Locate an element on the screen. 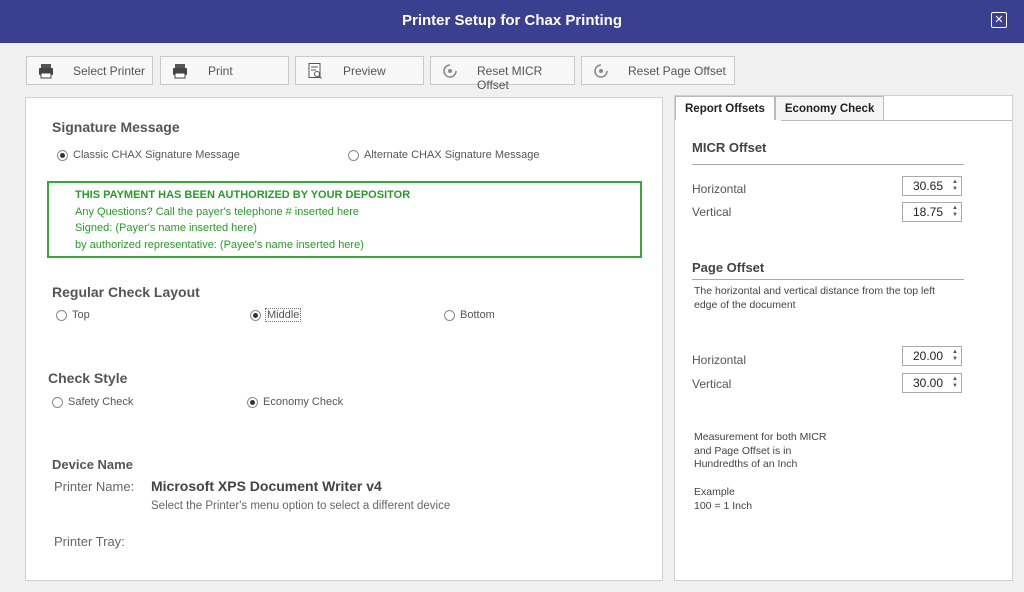 The height and width of the screenshot is (592, 1024). title-bar: Printer Setup for Chax Printing ✕ is located at coordinates (512, 21).